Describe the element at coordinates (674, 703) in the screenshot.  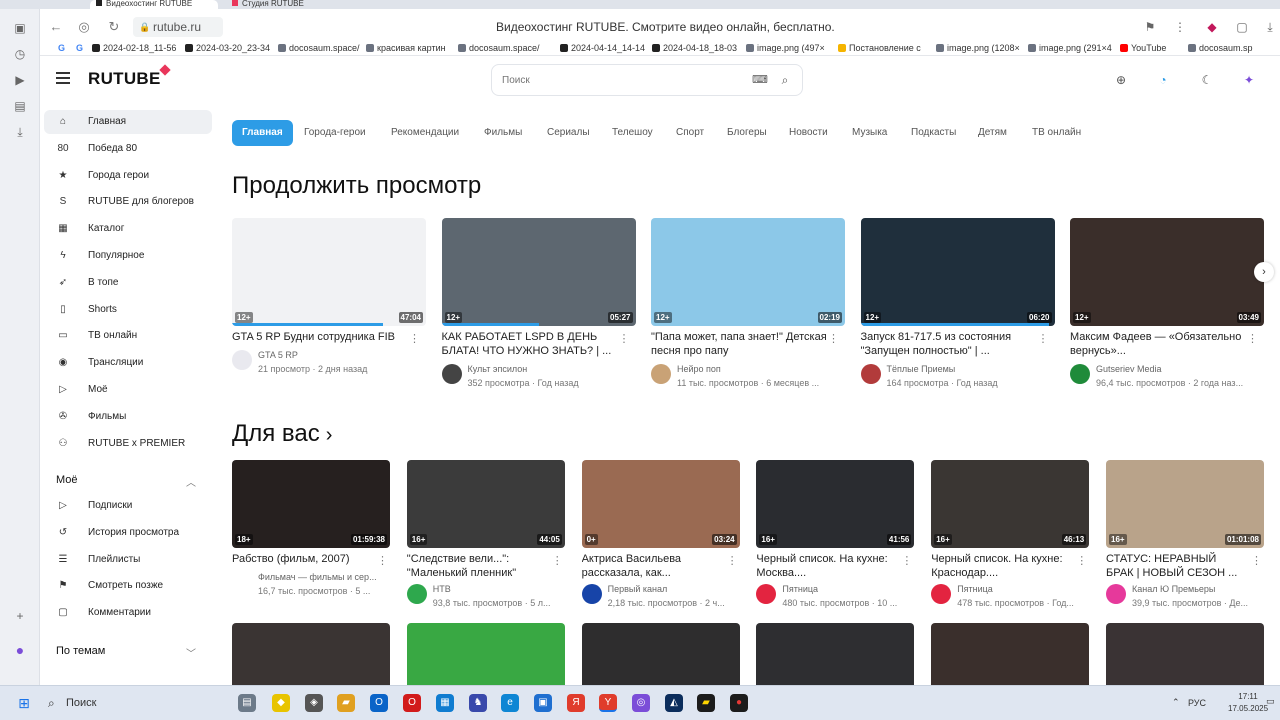
I see `app-icon: ◭` at that location.